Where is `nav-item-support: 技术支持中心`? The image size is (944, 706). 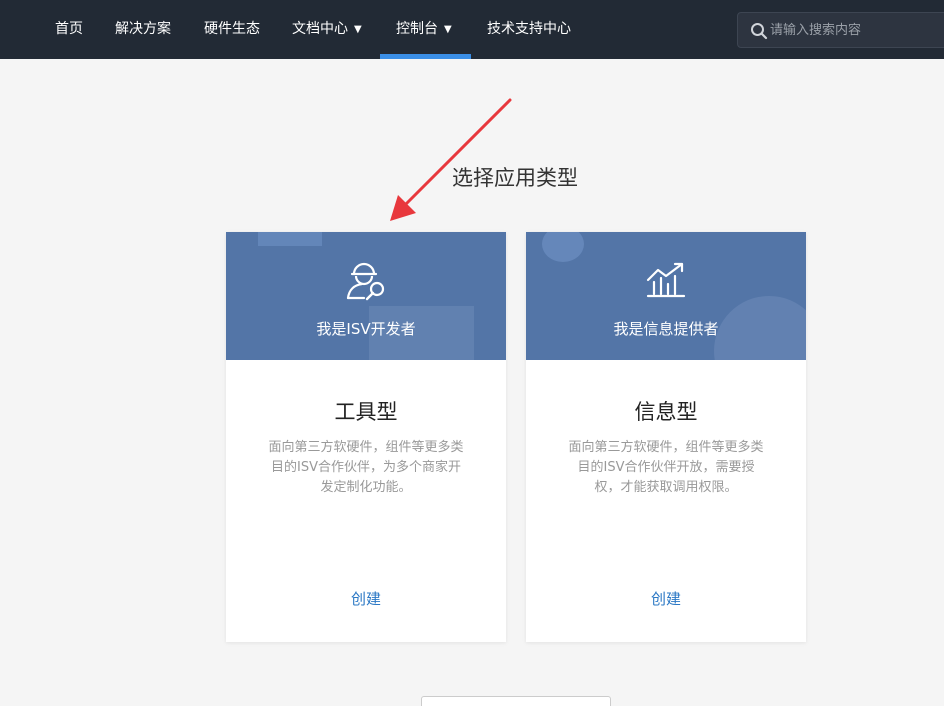 nav-item-support: 技术支持中心 is located at coordinates (529, 29).